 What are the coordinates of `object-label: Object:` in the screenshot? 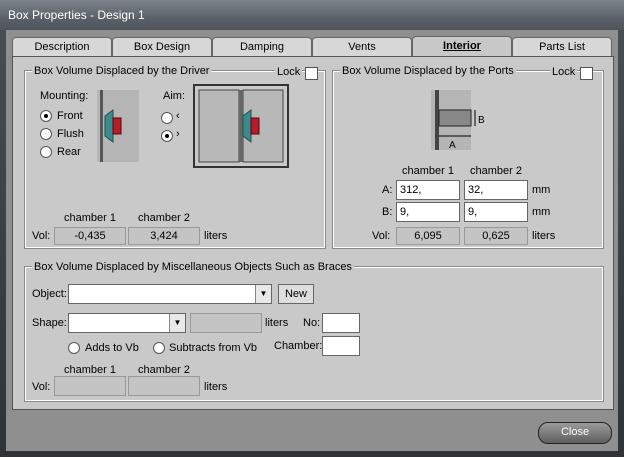 It's located at (49, 294).